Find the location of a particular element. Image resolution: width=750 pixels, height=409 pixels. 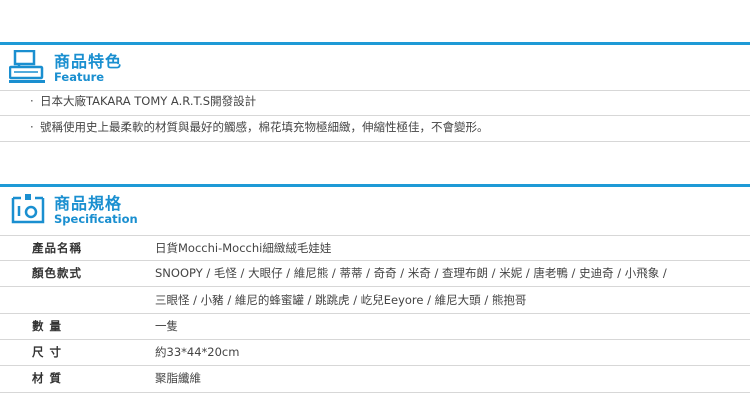

spec-subtitle: Specification is located at coordinates (96, 219).